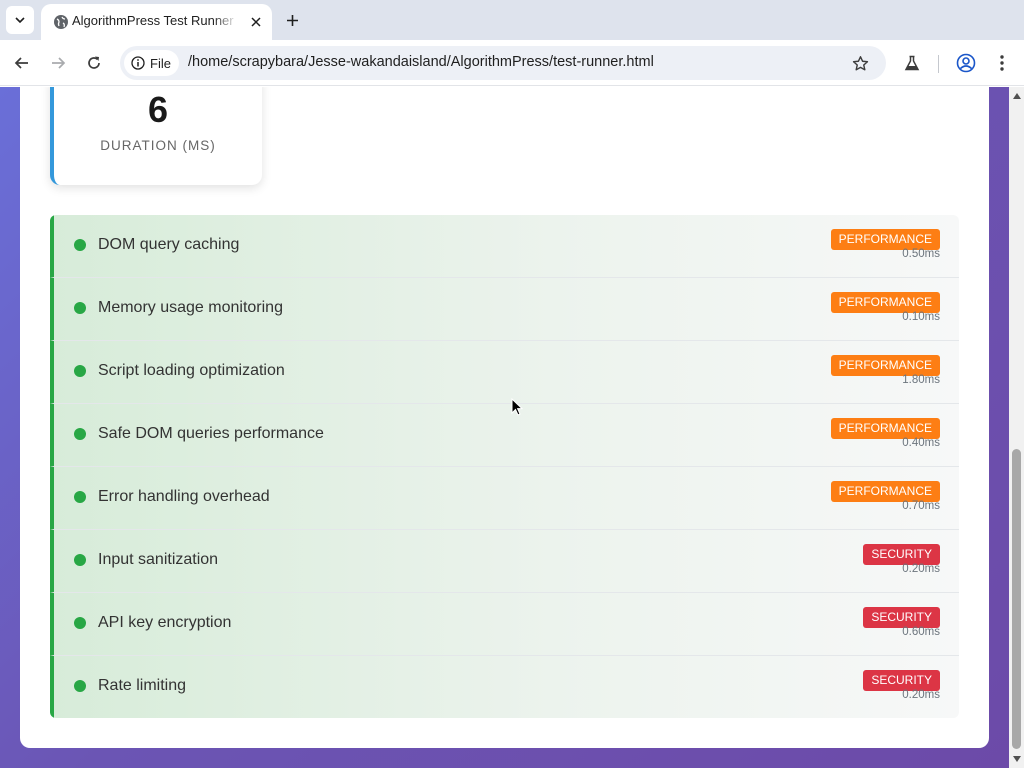  I want to click on tab-close-button, so click(256, 22).